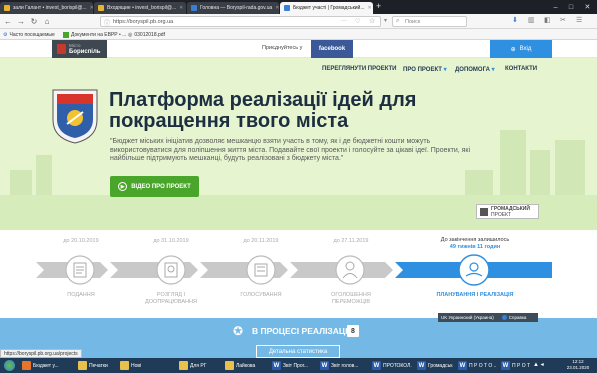 This screenshot has width=597, height=373. I want to click on status-bar-url: https://boryspil.pb.org.ua/projects, so click(41, 353).